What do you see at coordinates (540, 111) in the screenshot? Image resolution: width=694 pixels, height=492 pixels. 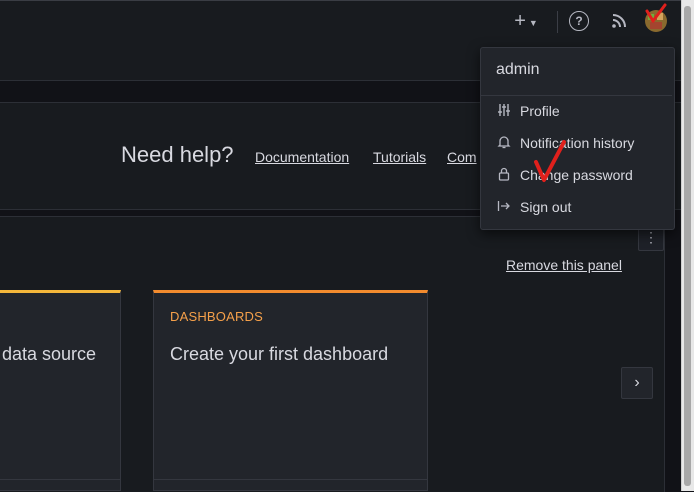 I see `menu-item-label: Profile` at bounding box center [540, 111].